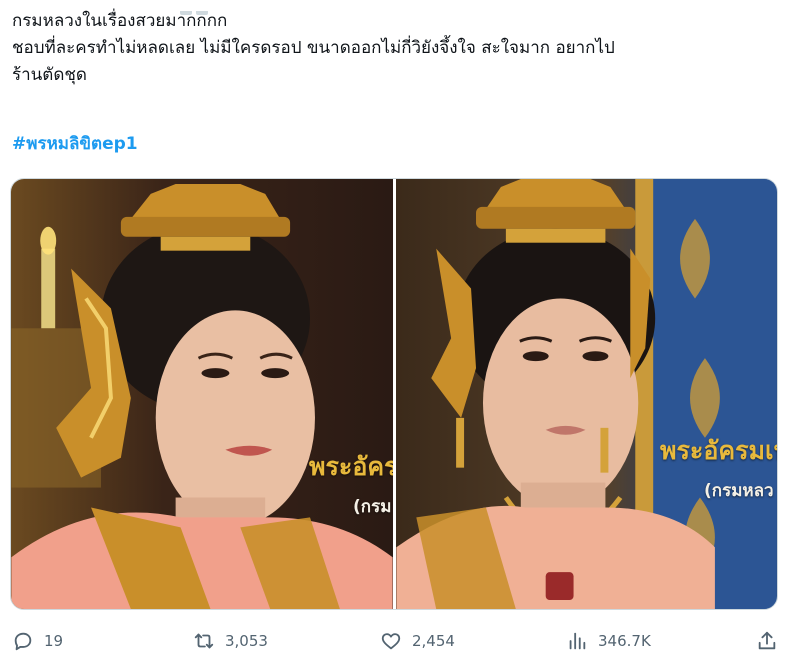 This screenshot has height=667, width=800. I want to click on caption-sub-left: (กรม, so click(372, 507).